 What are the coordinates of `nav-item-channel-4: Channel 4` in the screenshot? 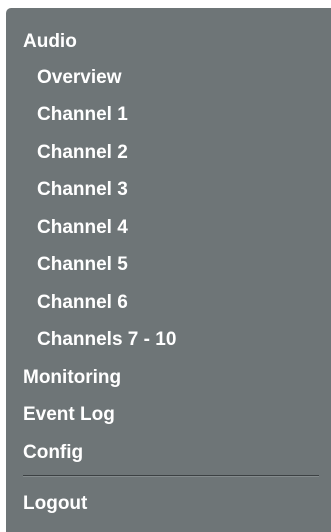 It's located at (82, 228).